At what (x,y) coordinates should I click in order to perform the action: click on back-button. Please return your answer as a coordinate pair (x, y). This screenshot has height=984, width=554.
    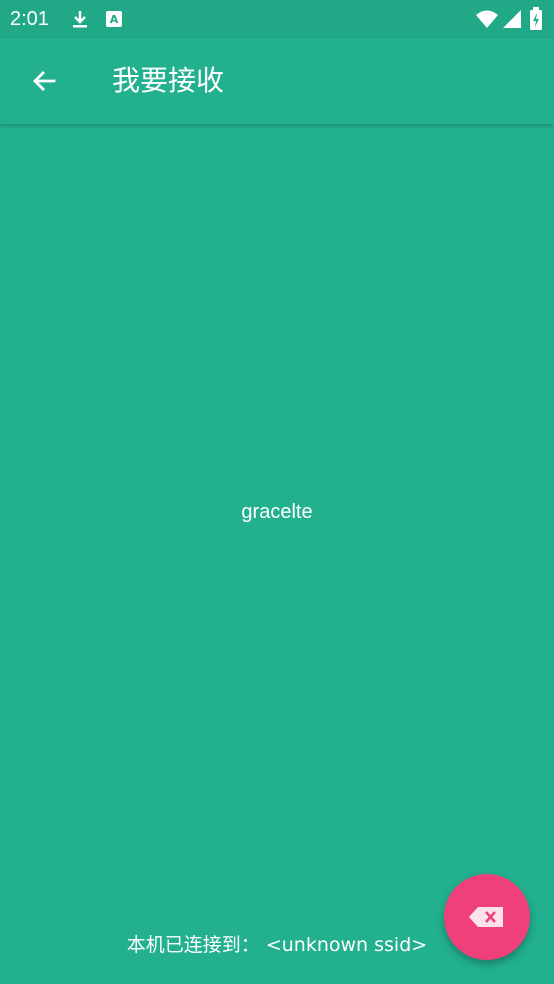
    Looking at the image, I should click on (44, 81).